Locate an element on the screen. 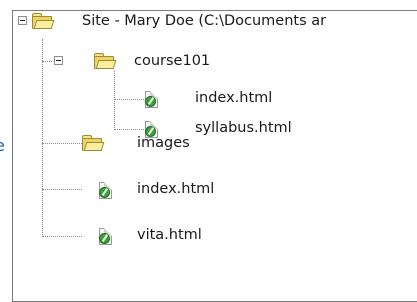 The image size is (417, 302). collapse-root-button is located at coordinates (22, 20).